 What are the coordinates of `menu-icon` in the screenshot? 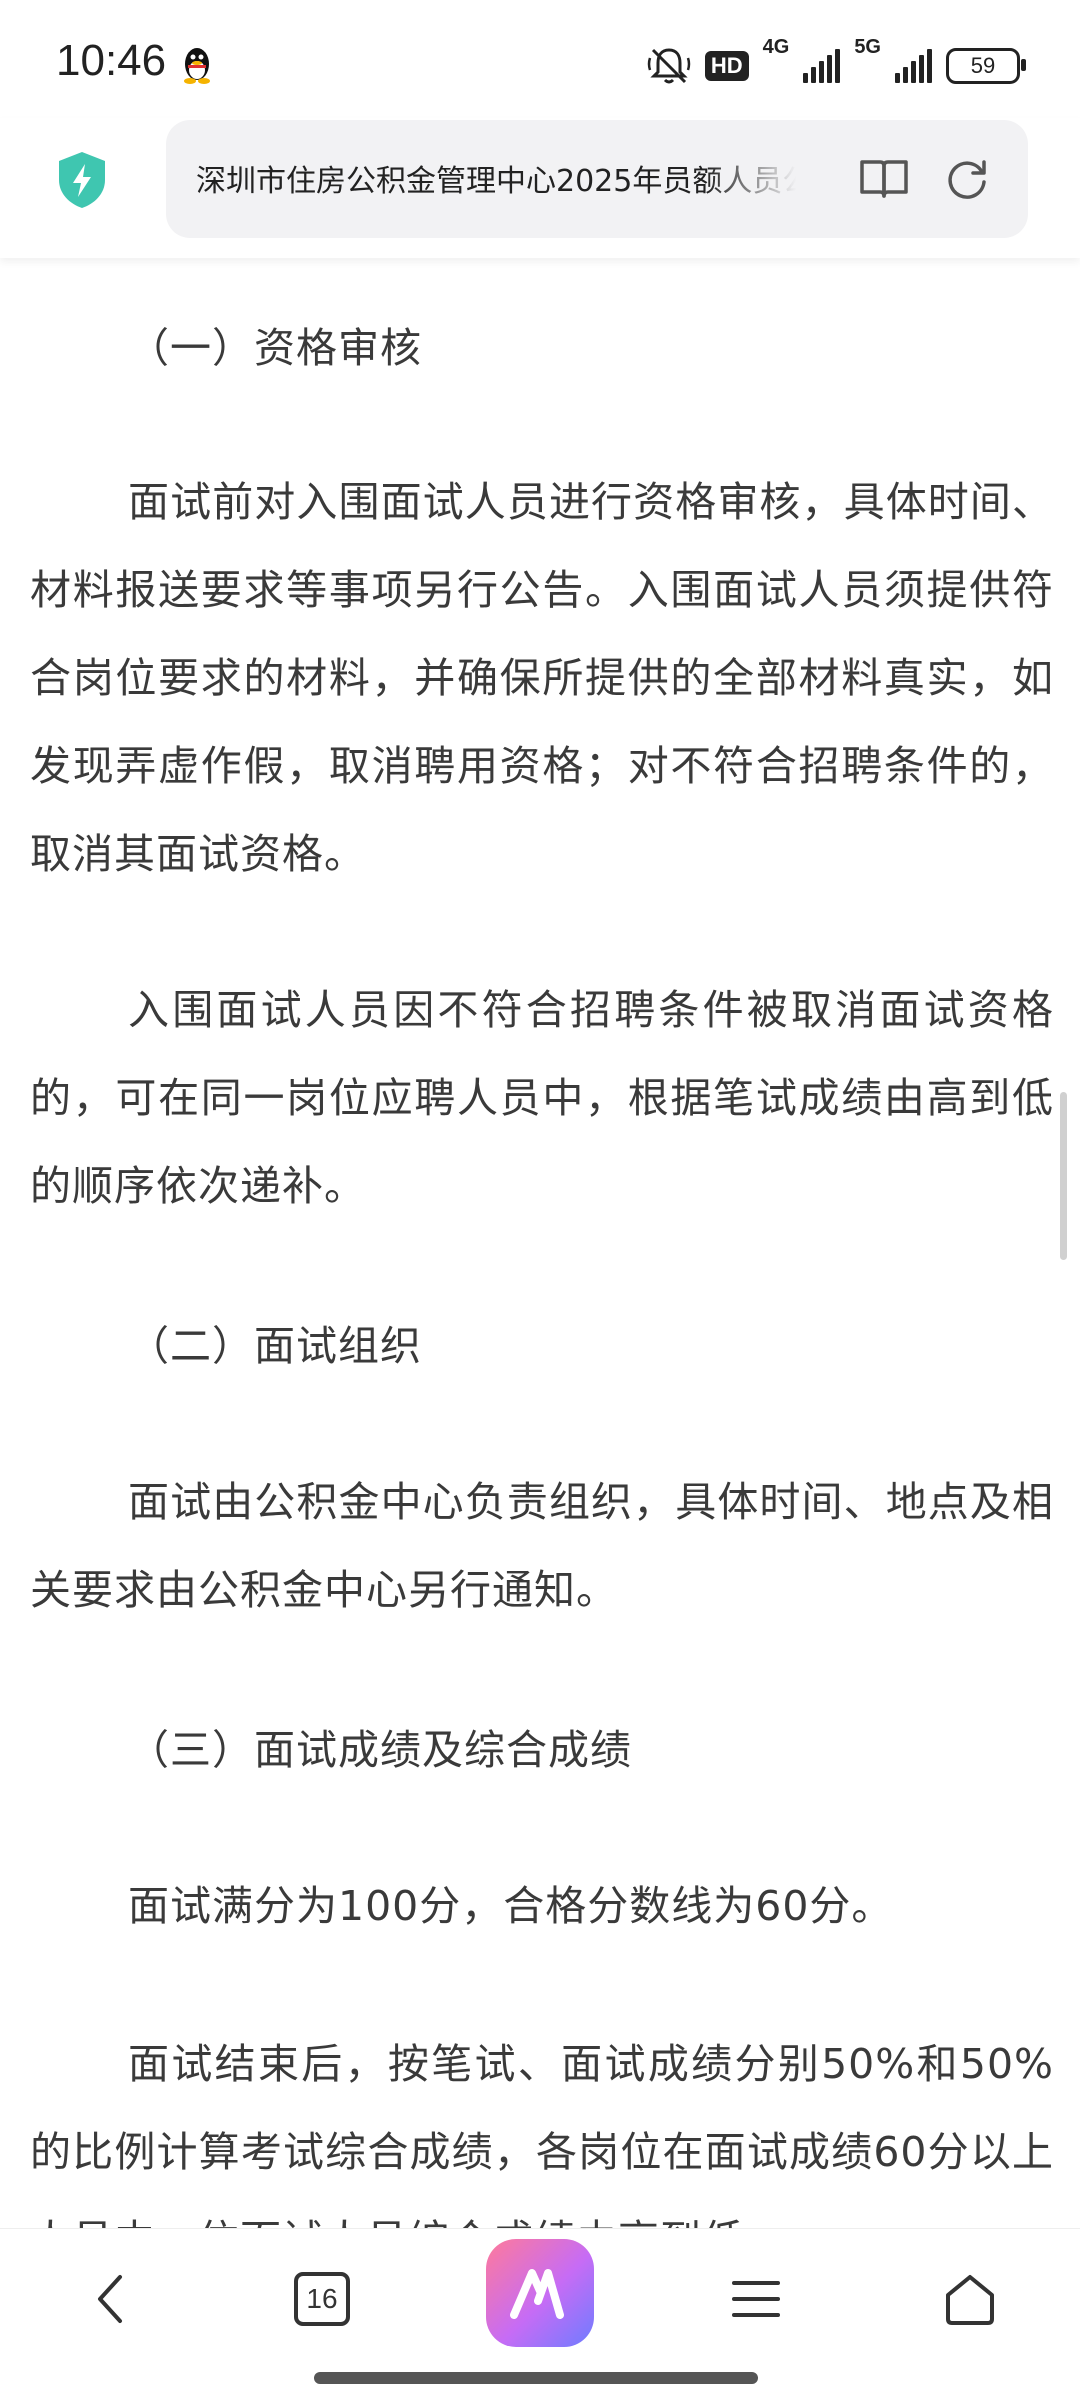 It's located at (756, 2299).